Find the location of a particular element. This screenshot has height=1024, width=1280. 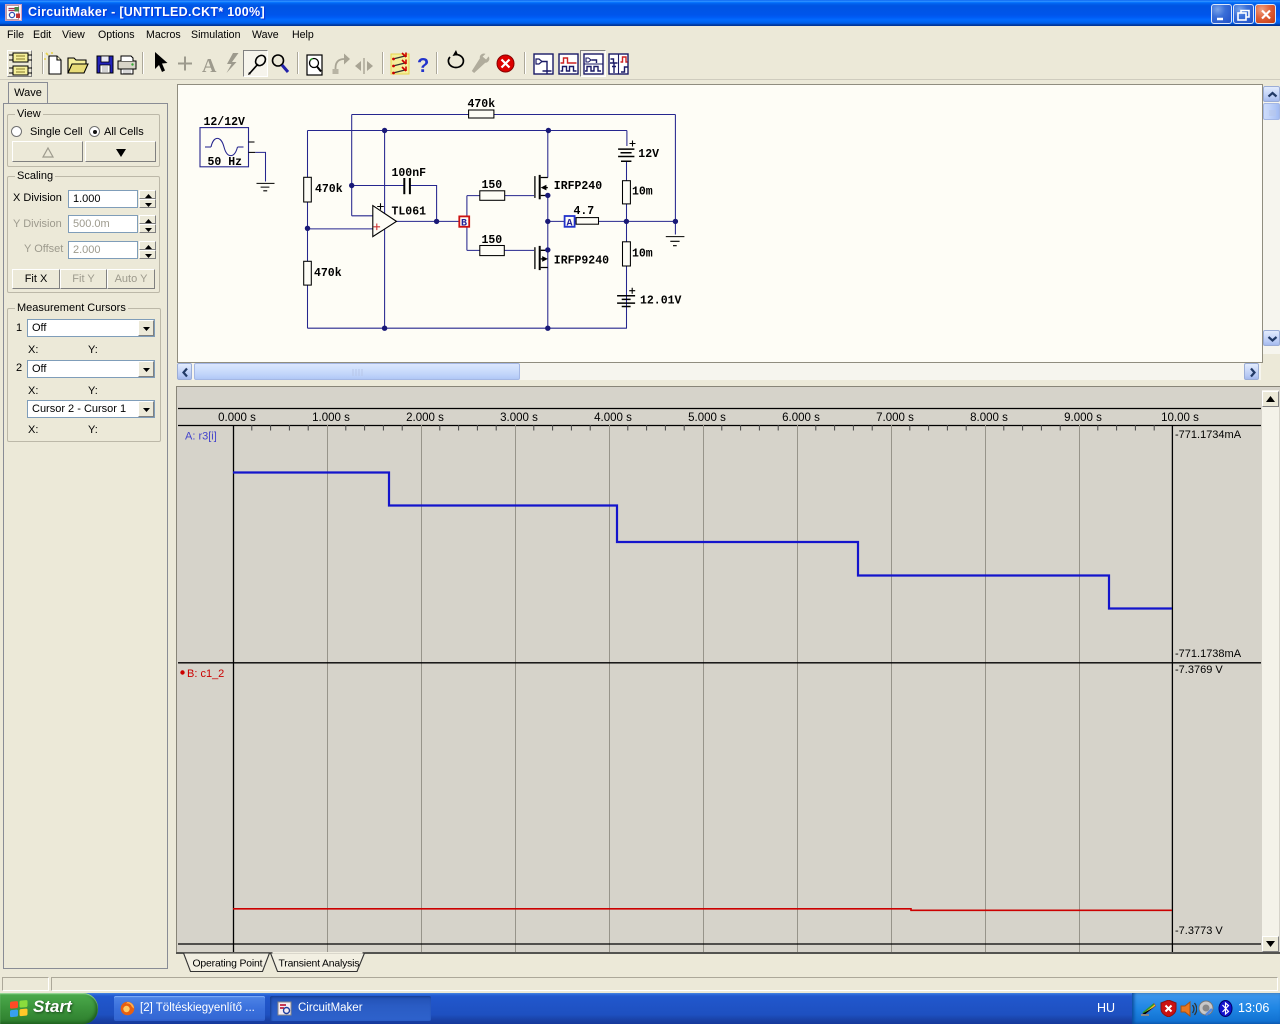

svg-text: B: c1_2 is located at coordinates (205, 674).